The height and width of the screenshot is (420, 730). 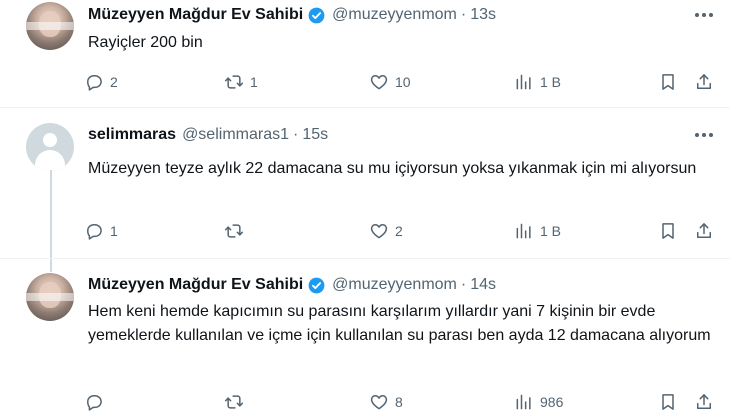 What do you see at coordinates (404, 402) in the screenshot?
I see `action-bar: 8 986` at bounding box center [404, 402].